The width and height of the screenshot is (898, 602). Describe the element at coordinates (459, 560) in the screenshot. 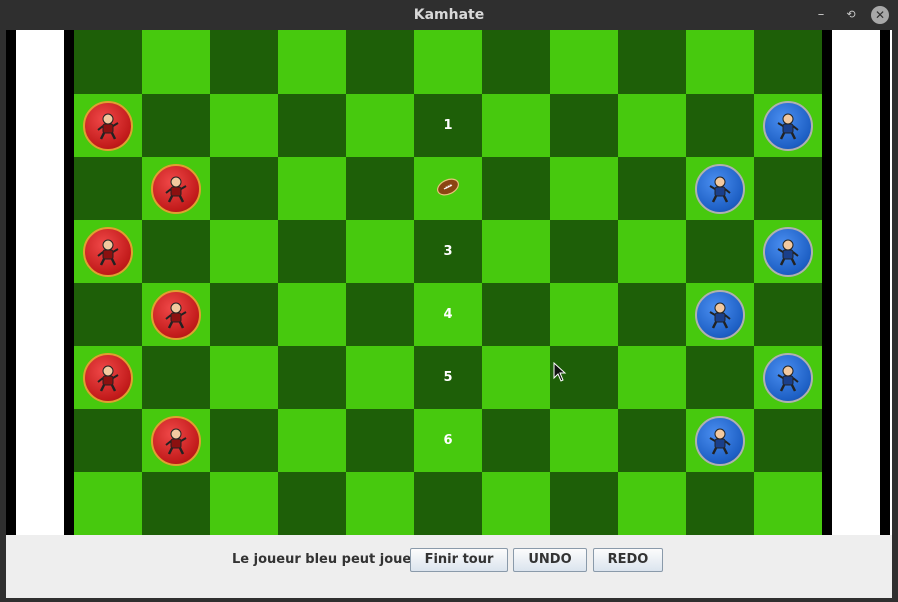

I see `end-turn-button: Finir tour` at that location.